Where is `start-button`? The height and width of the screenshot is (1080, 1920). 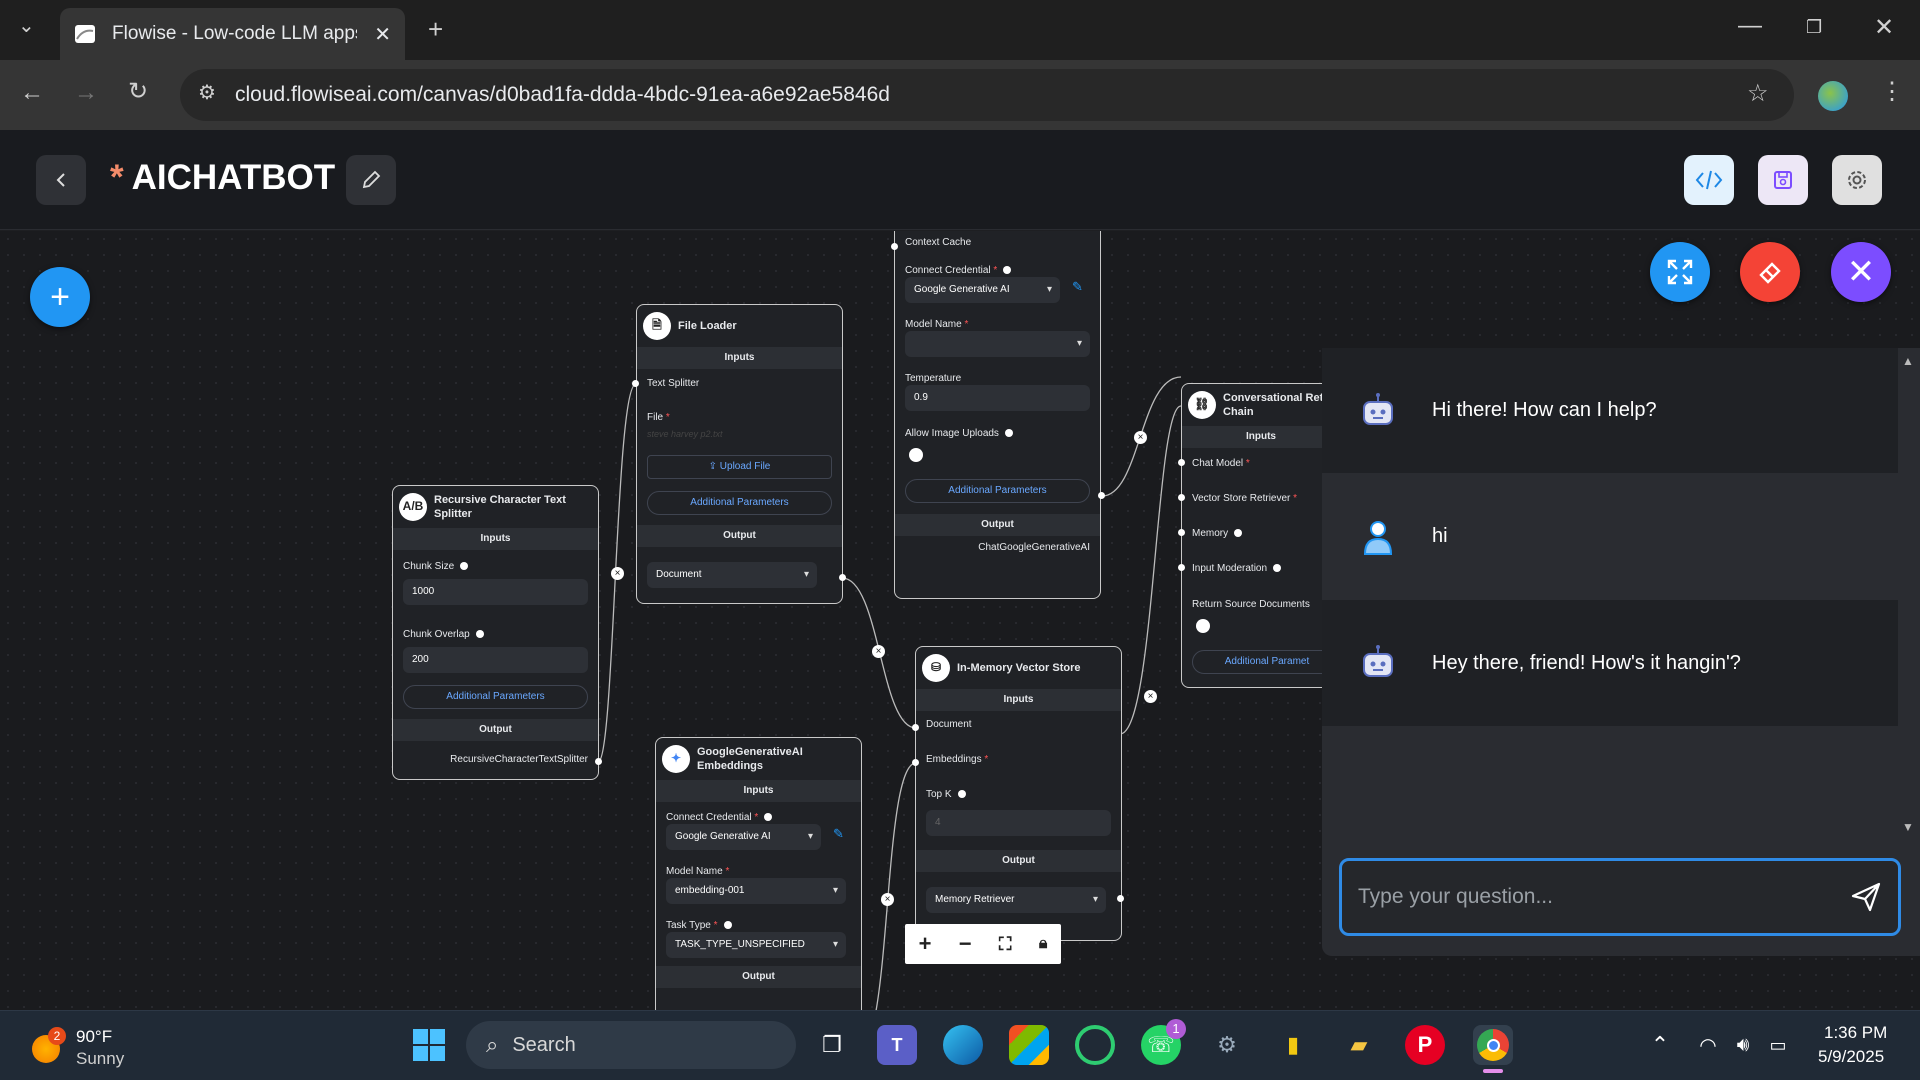 start-button is located at coordinates (429, 1045).